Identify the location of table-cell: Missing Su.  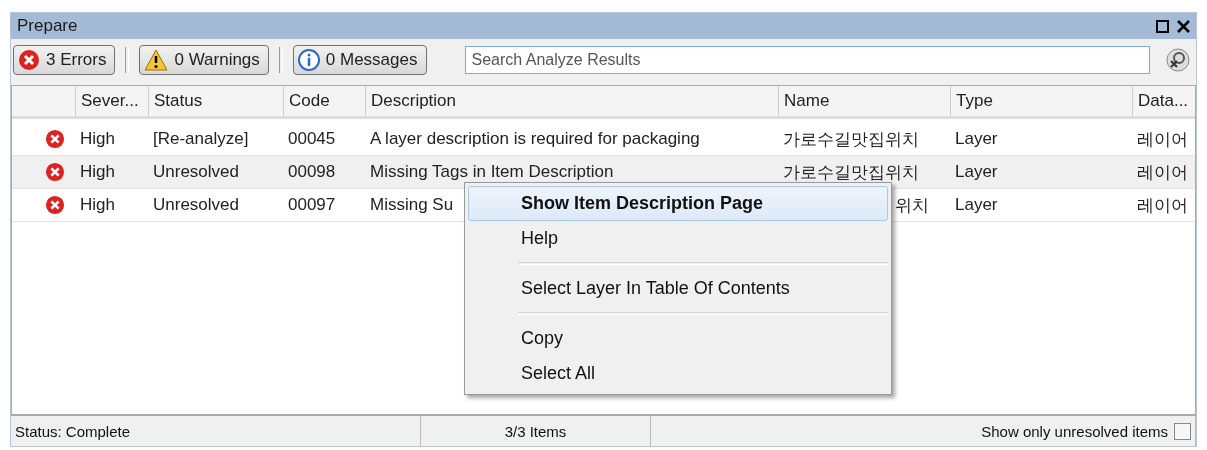
(412, 205).